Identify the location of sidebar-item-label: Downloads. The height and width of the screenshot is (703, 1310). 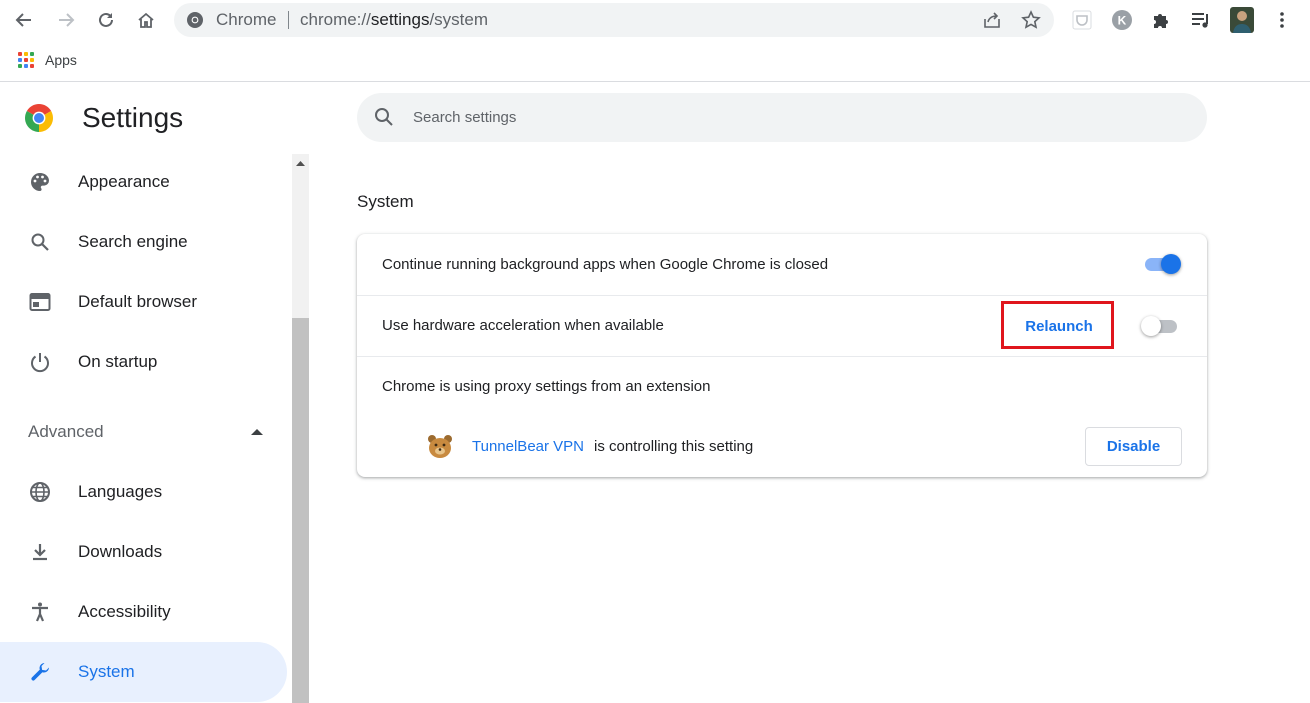
(120, 551).